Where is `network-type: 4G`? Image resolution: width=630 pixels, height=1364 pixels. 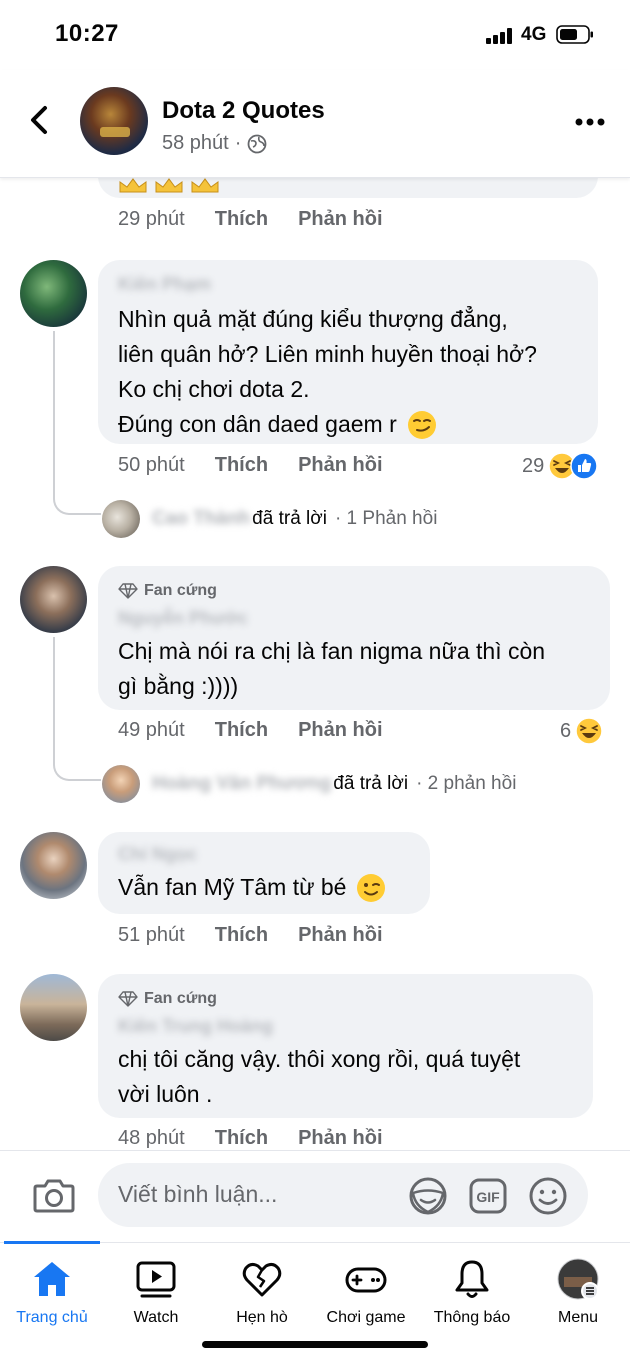
network-type: 4G is located at coordinates (534, 34).